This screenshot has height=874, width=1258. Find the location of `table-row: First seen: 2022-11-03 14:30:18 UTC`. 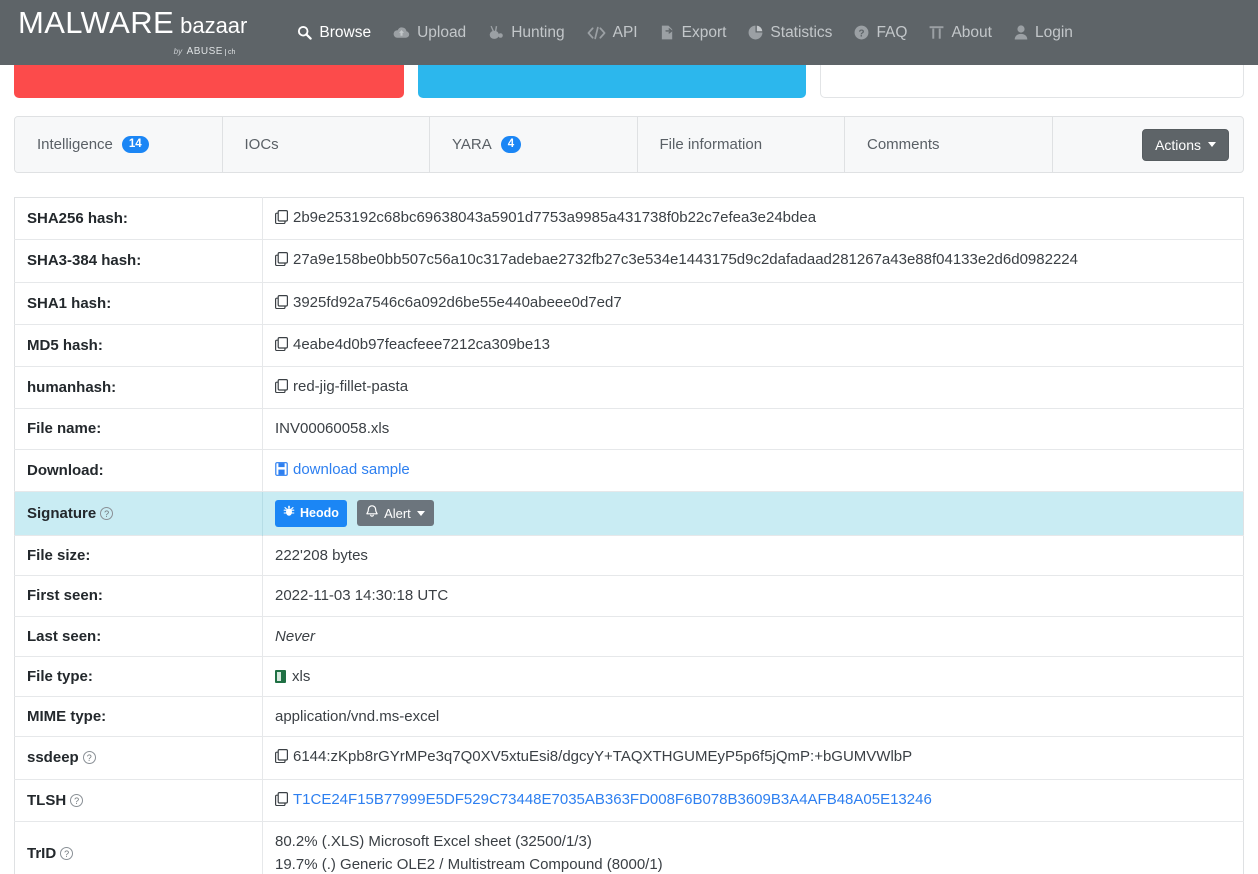

table-row: First seen: 2022-11-03 14:30:18 UTC is located at coordinates (629, 596).